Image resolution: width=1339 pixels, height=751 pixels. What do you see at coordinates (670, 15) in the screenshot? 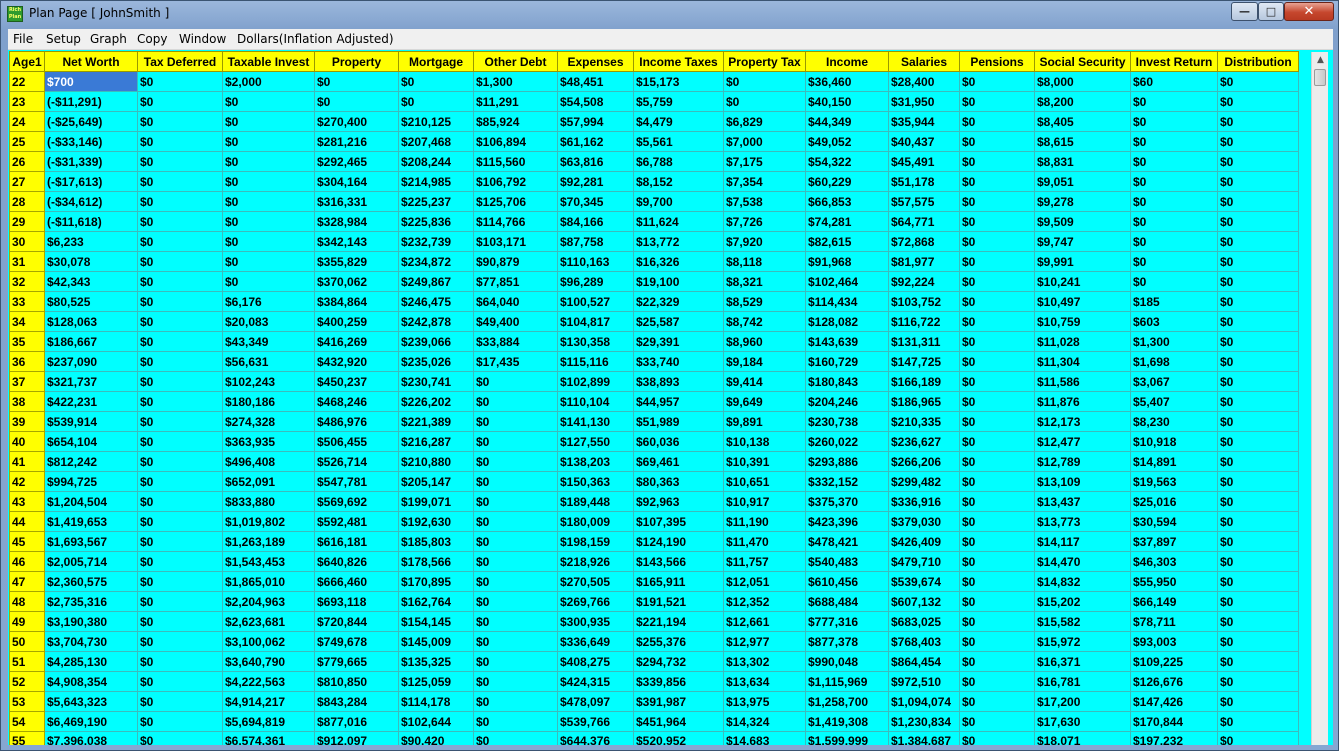
I see `title-bar: Rich Plan Plan Page [ JohnSmith ] — □ ✕` at bounding box center [670, 15].